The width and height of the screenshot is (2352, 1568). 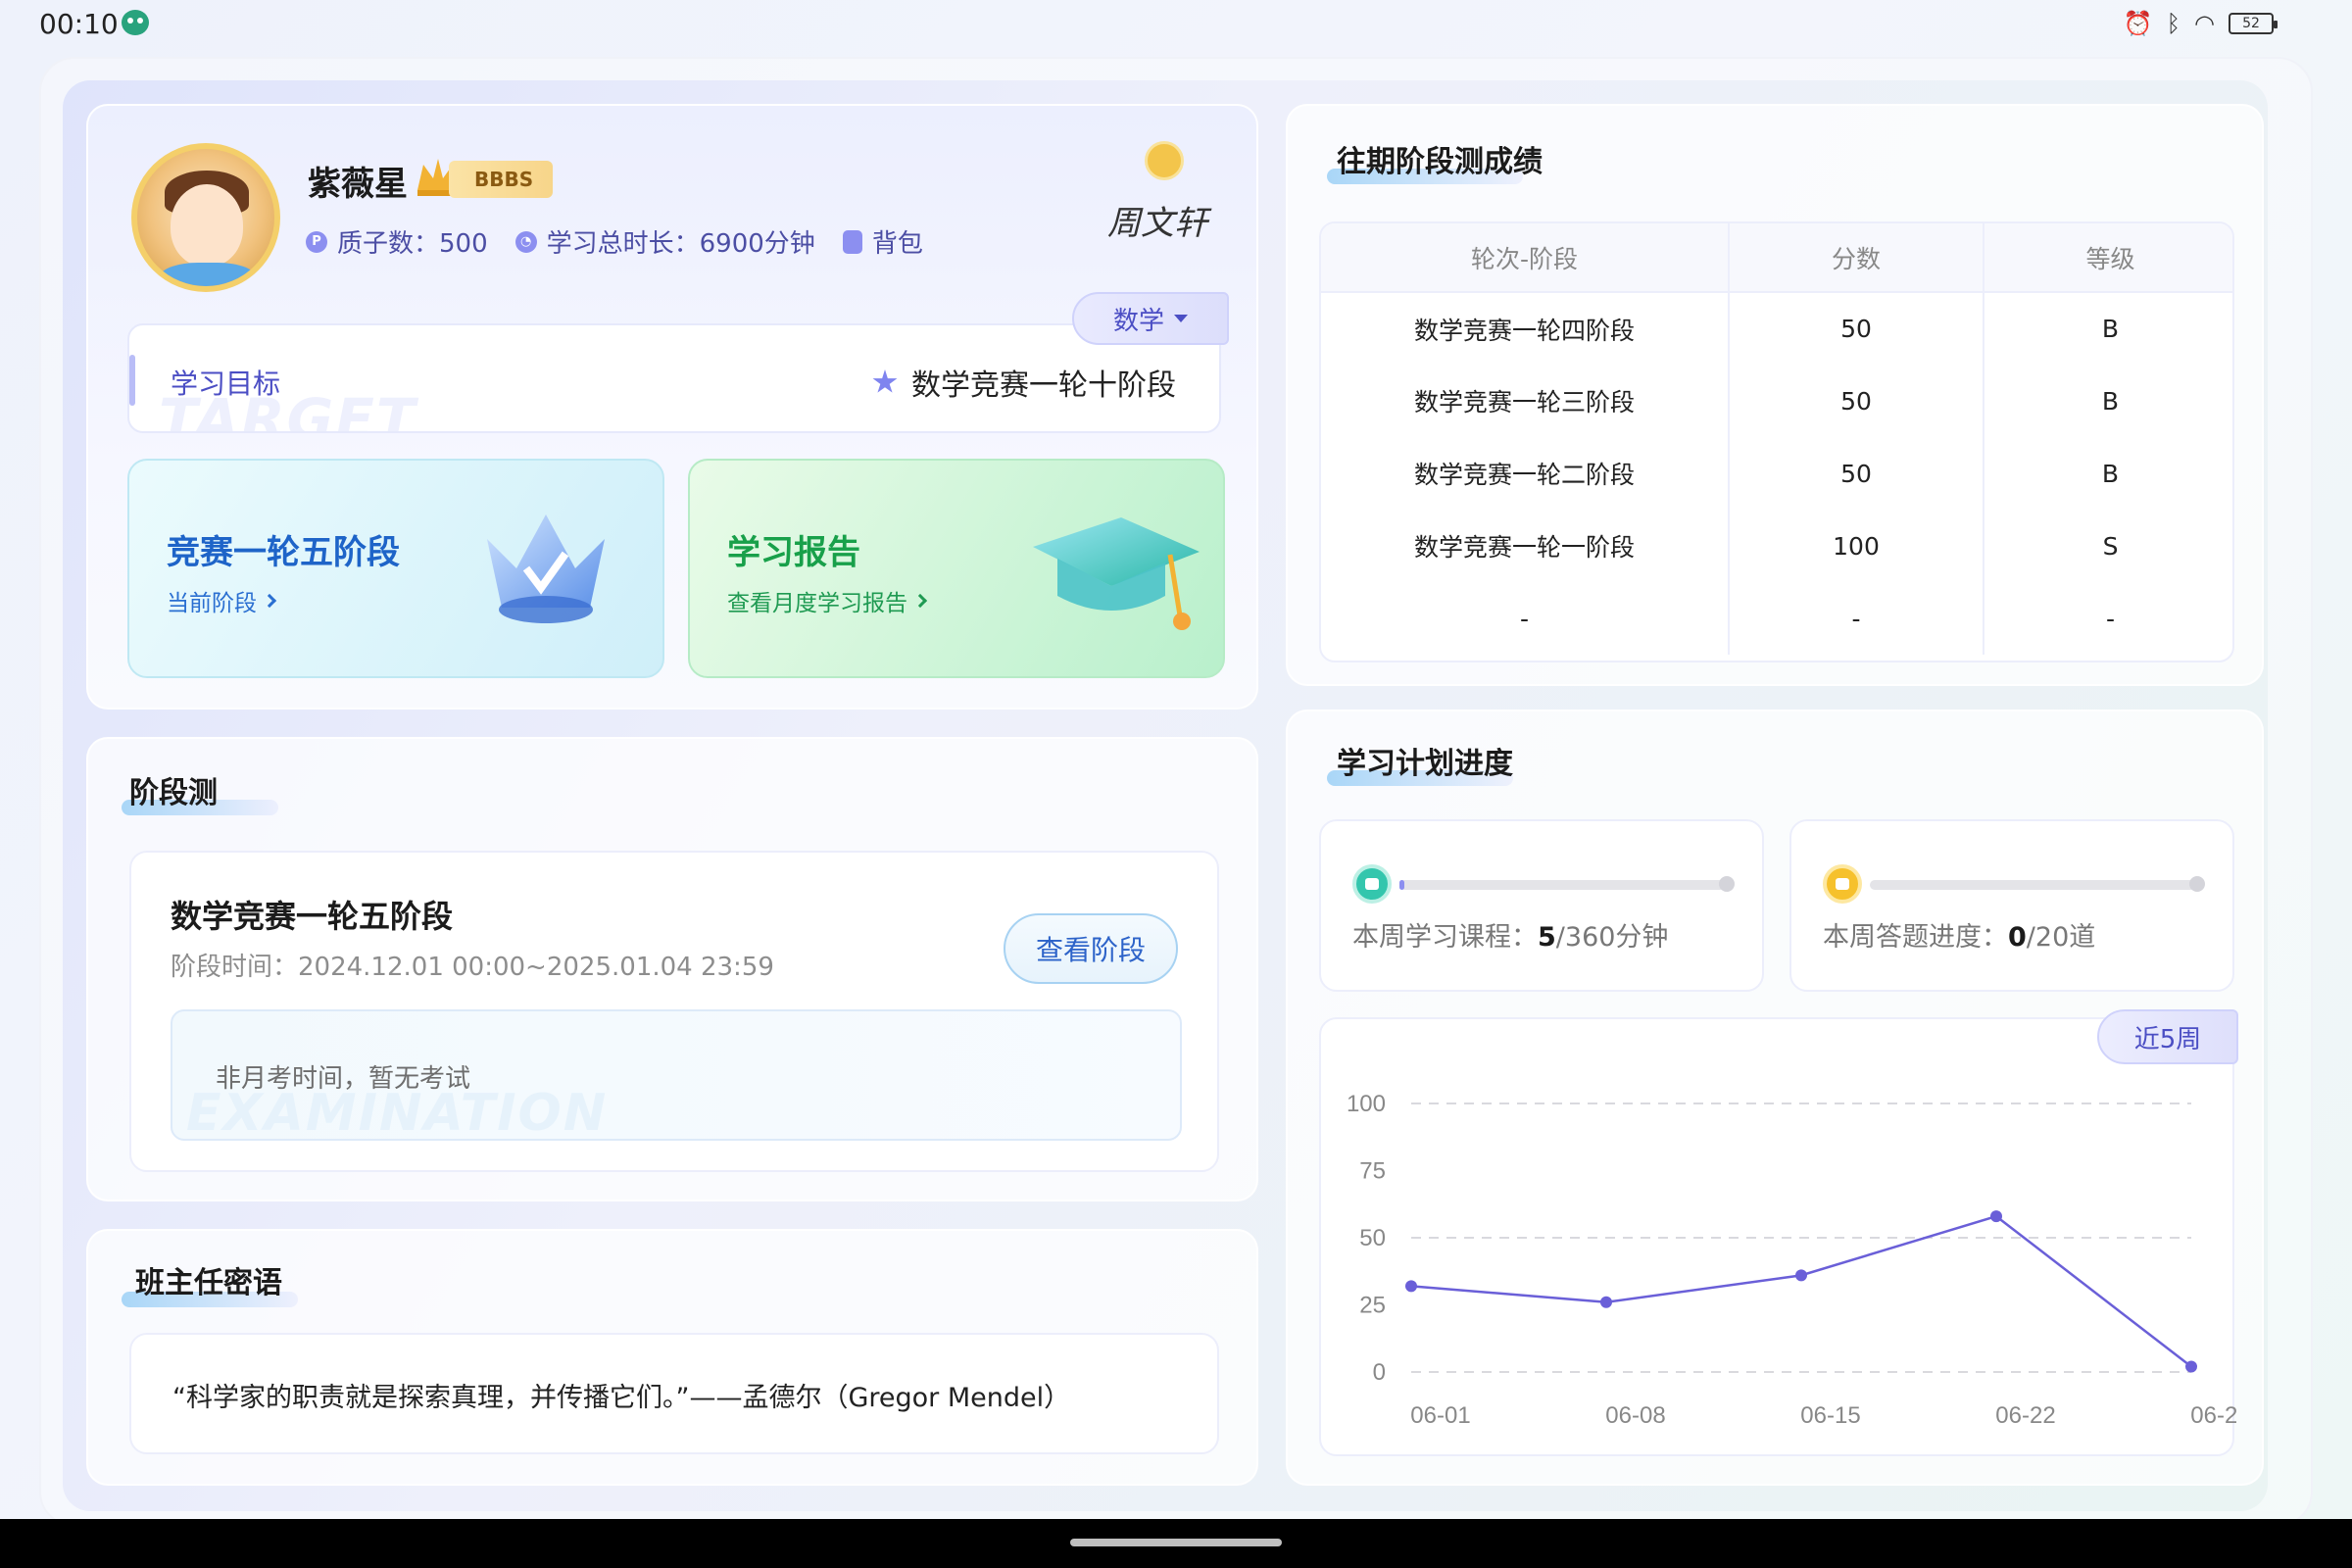 What do you see at coordinates (1024, 382) in the screenshot?
I see `goal-value: 数学竞赛一轮十阶段` at bounding box center [1024, 382].